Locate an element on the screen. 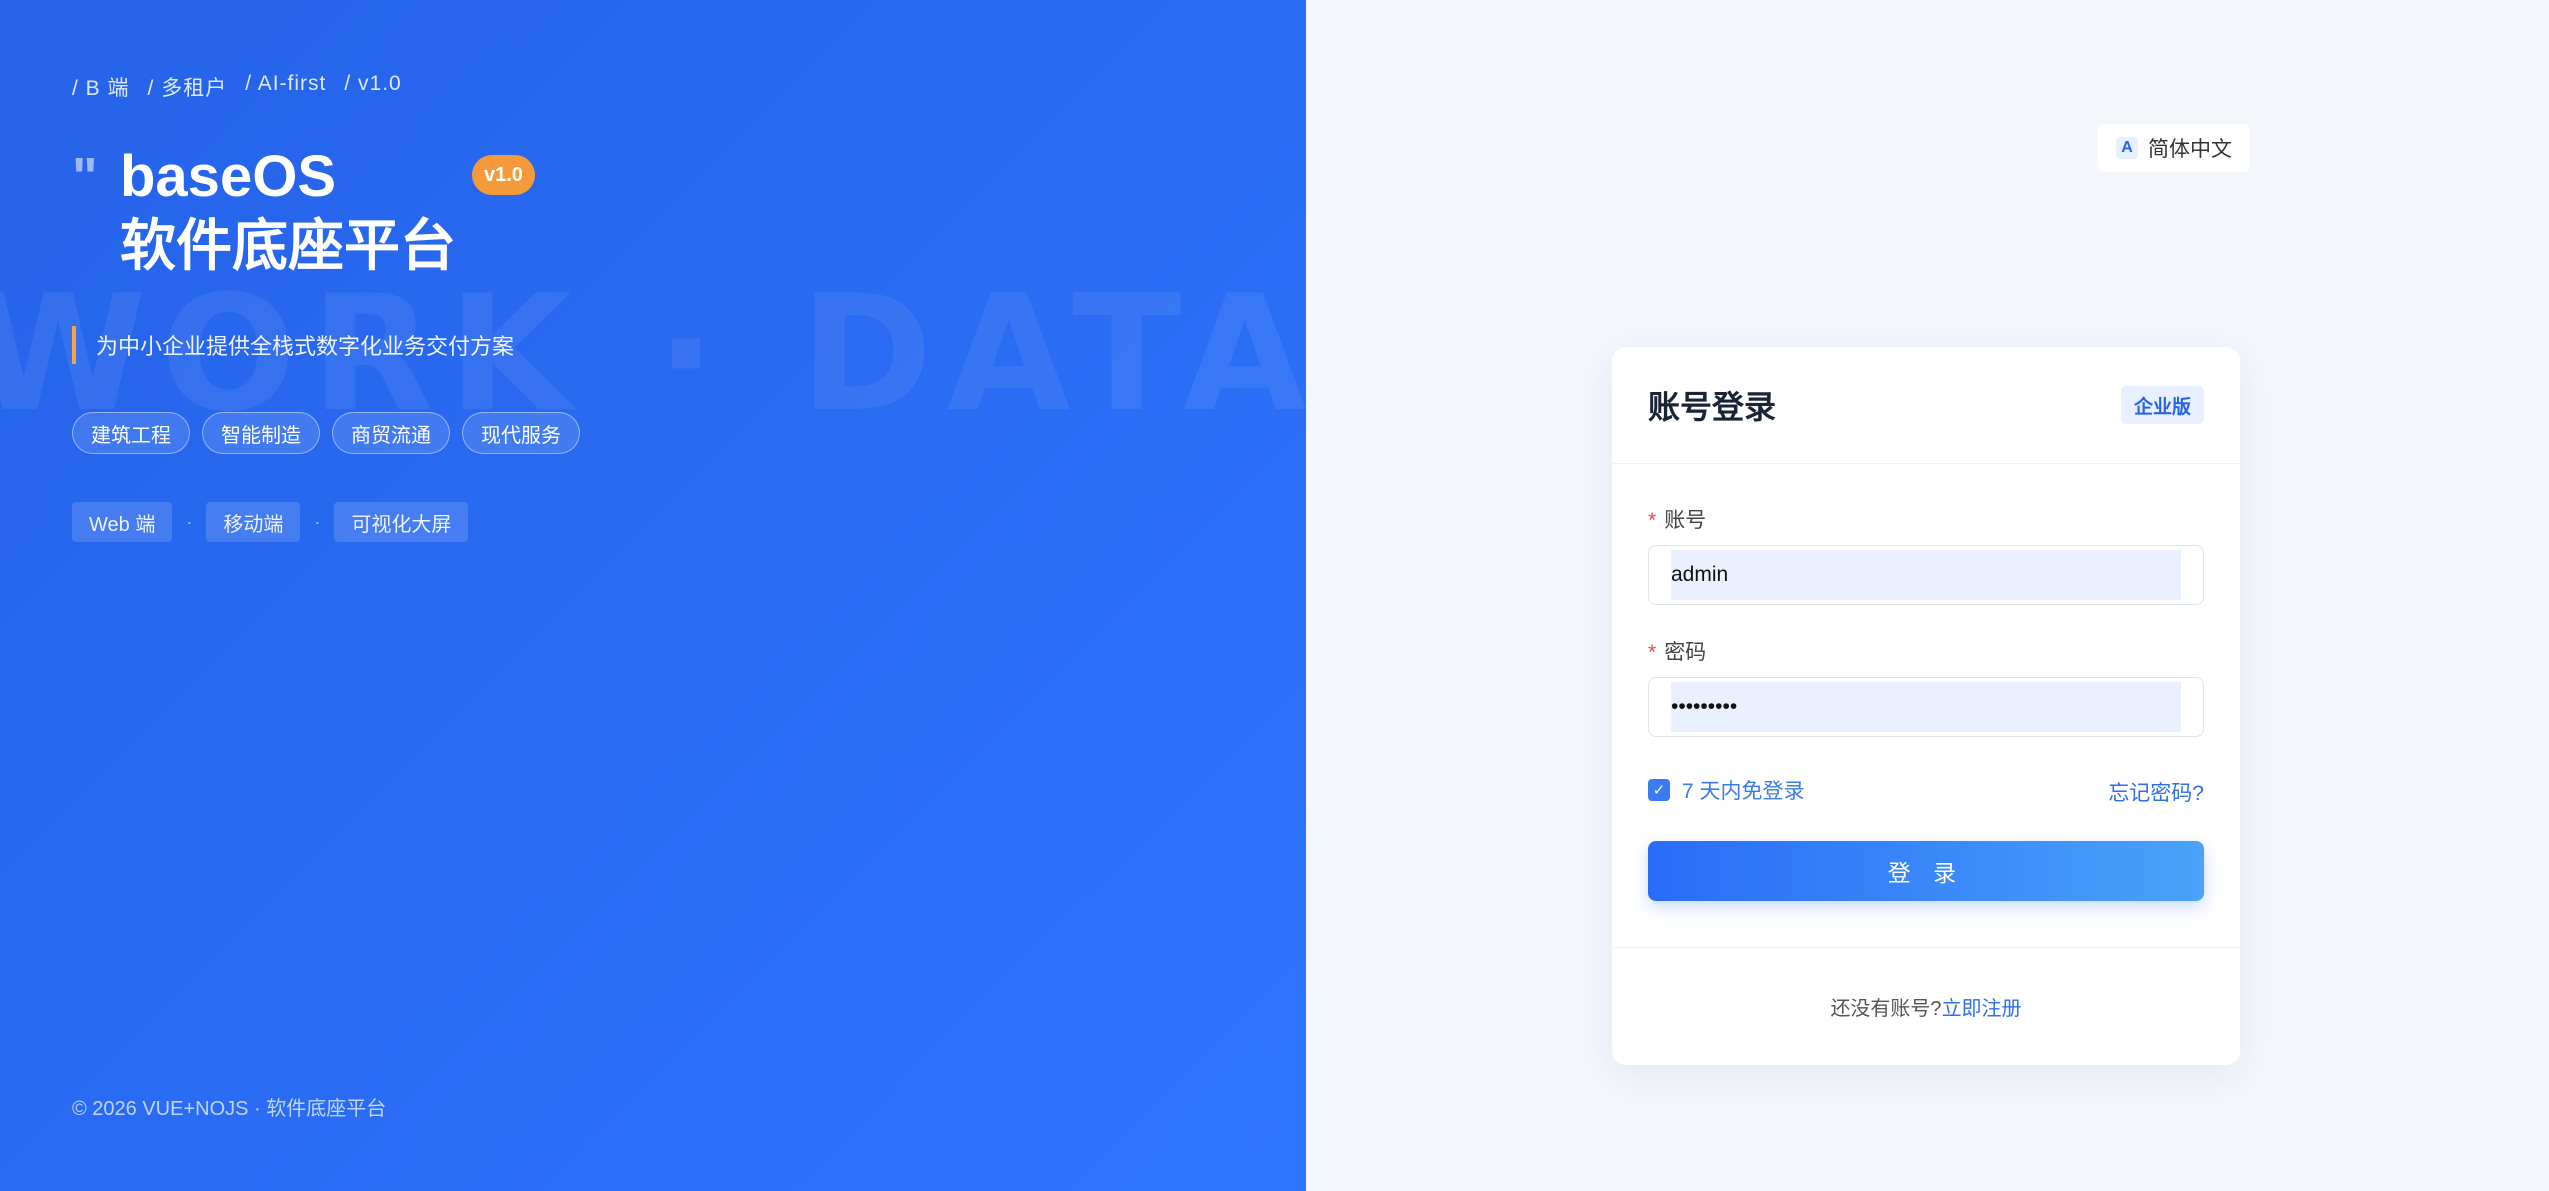  password-field-wrapper is located at coordinates (1926, 707).